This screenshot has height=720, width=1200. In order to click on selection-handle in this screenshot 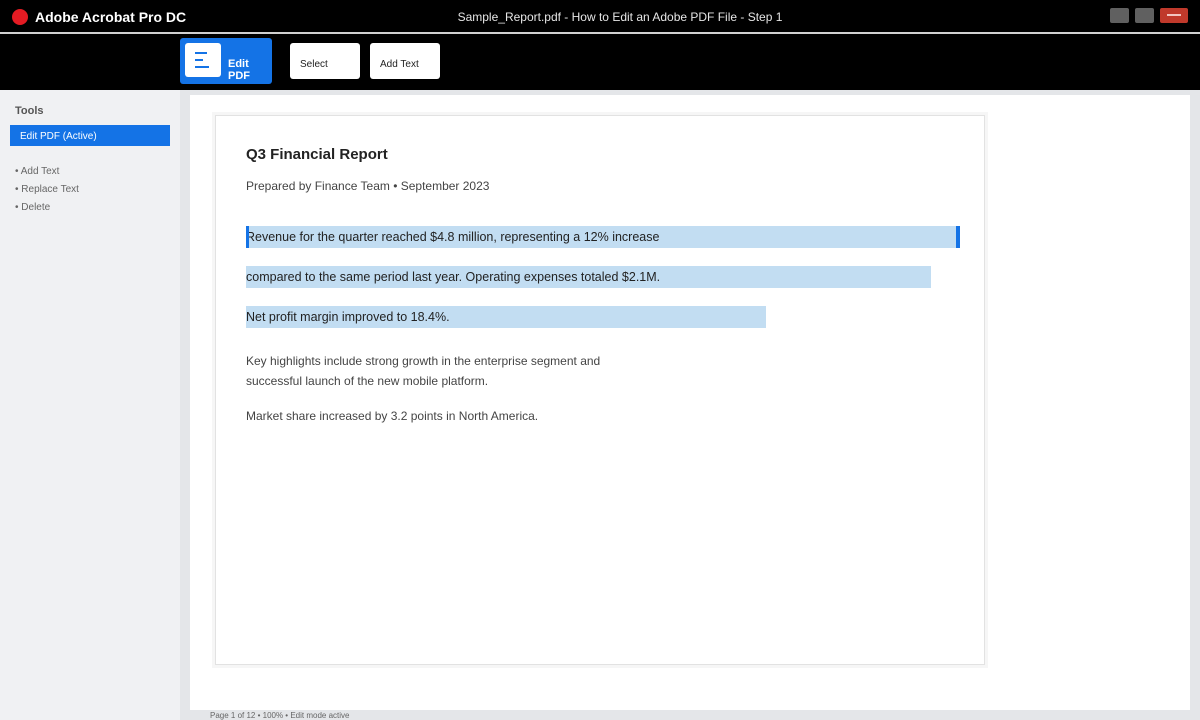, I will do `click(958, 237)`.